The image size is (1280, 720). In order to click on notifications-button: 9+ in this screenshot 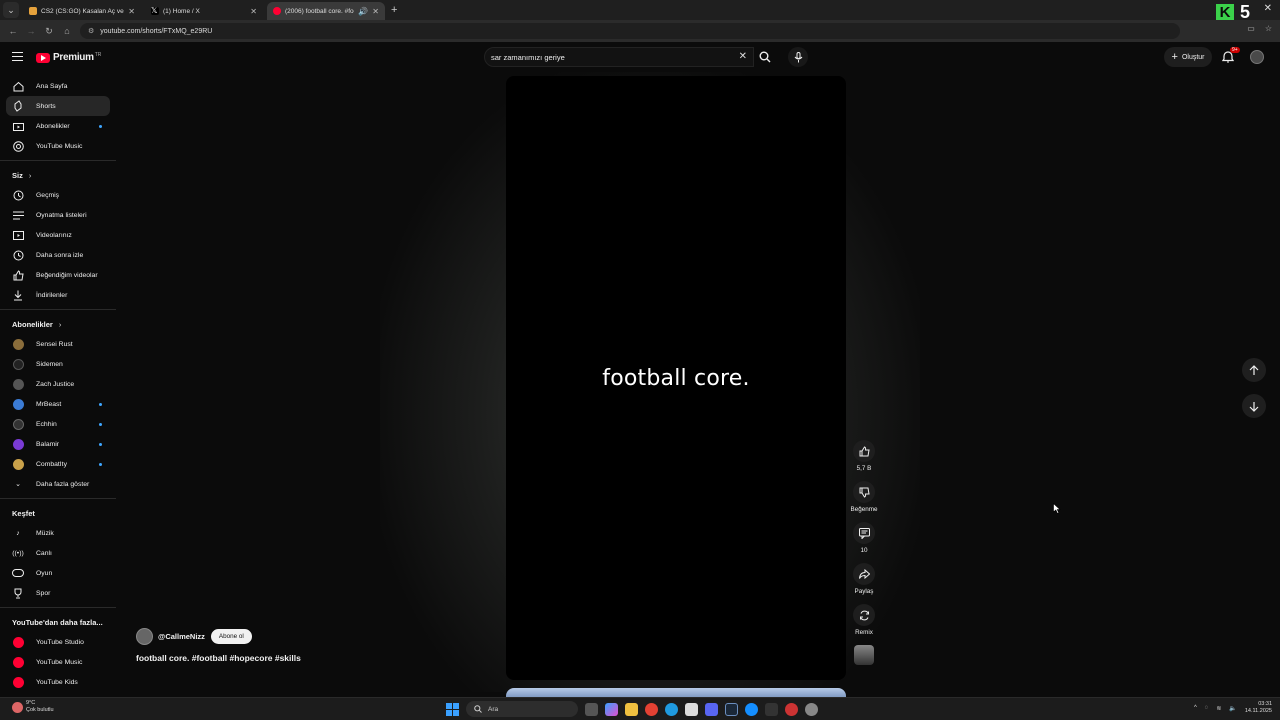, I will do `click(1230, 55)`.